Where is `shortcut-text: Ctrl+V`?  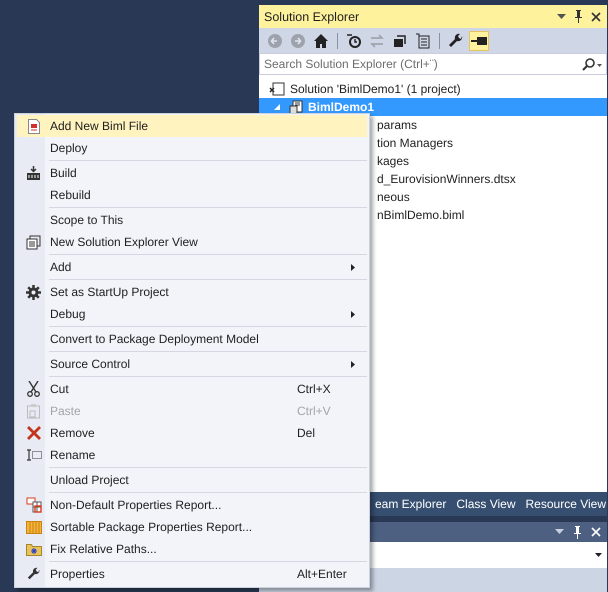 shortcut-text: Ctrl+V is located at coordinates (314, 411).